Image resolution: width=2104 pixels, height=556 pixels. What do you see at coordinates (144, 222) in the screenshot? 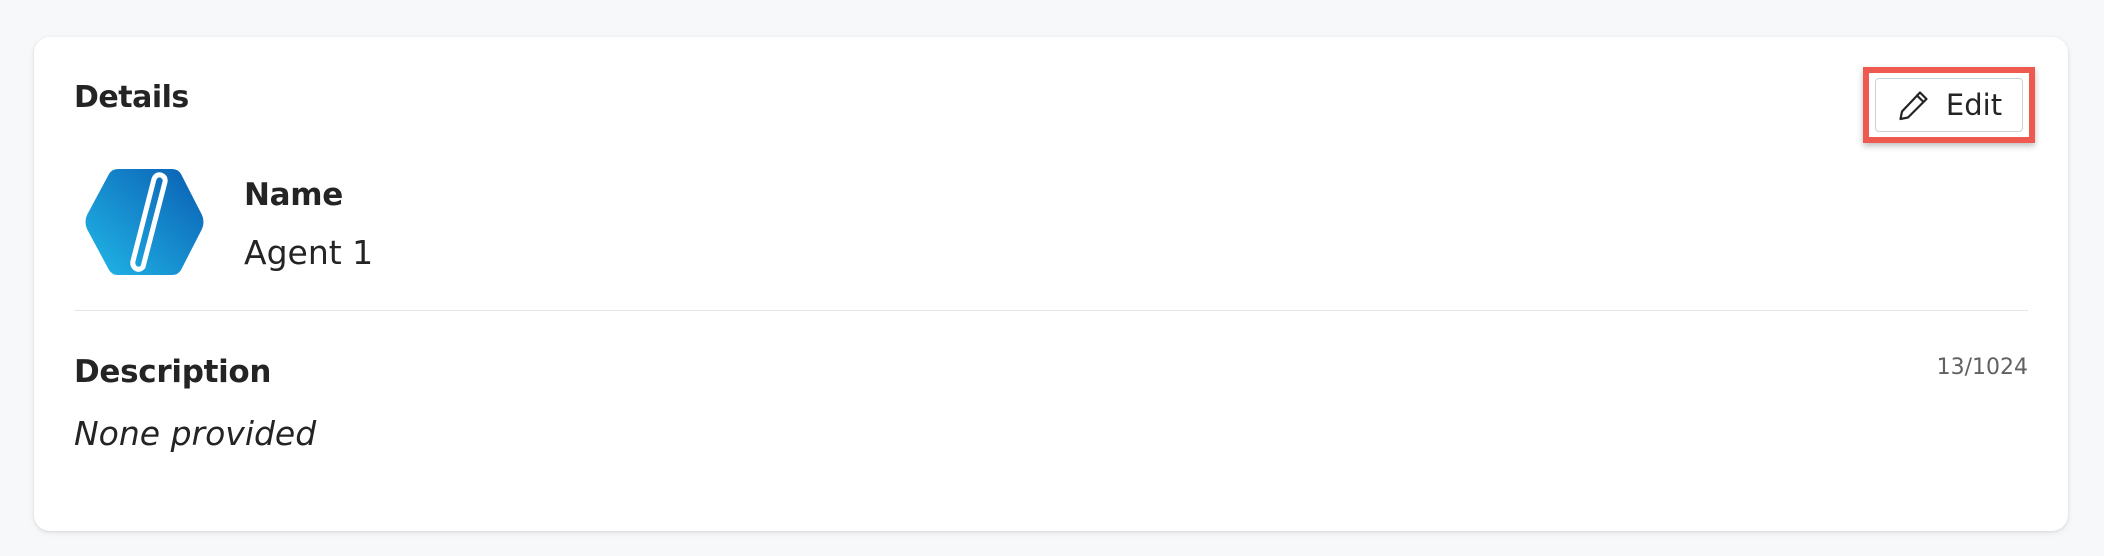
I see `agent-avatar-icon` at bounding box center [144, 222].